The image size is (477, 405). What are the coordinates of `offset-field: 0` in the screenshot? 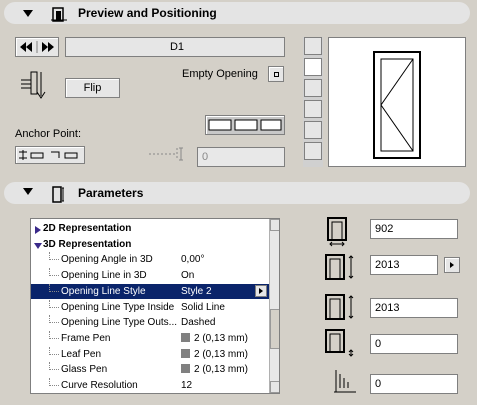 It's located at (241, 157).